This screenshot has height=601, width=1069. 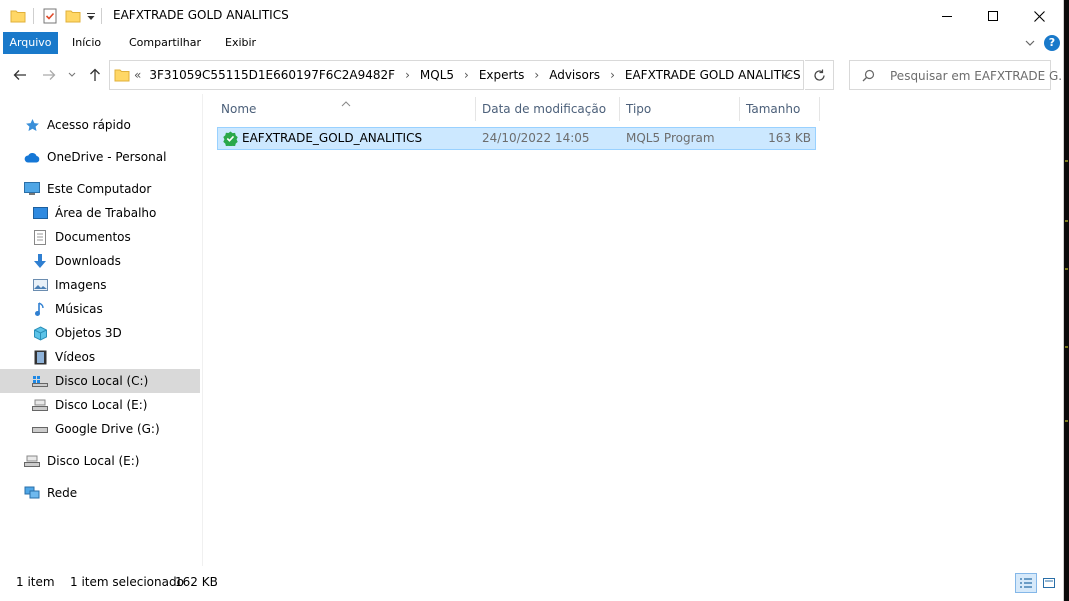 I want to click on sidebar-item-label: Documentos, so click(x=93, y=237).